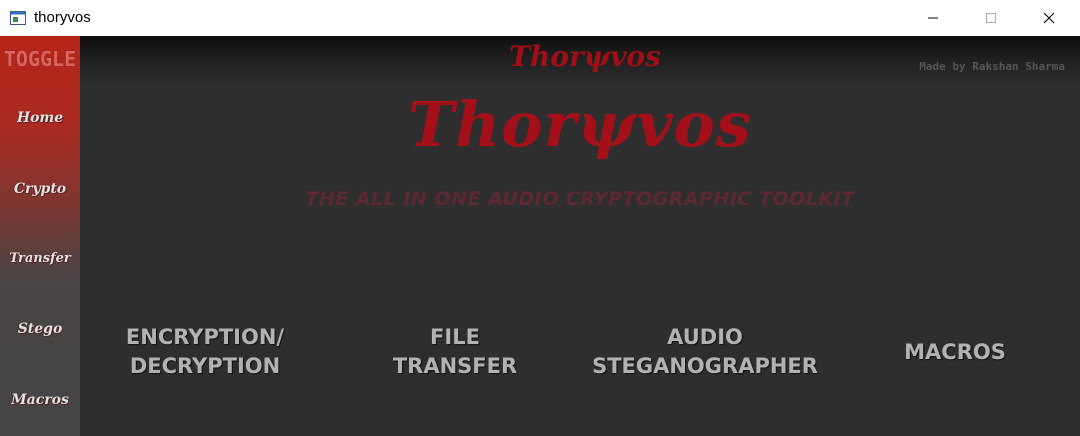 This screenshot has width=1080, height=436. I want to click on encryption-decryption-button: ENCRYPTION/ DECRYPTION, so click(205, 352).